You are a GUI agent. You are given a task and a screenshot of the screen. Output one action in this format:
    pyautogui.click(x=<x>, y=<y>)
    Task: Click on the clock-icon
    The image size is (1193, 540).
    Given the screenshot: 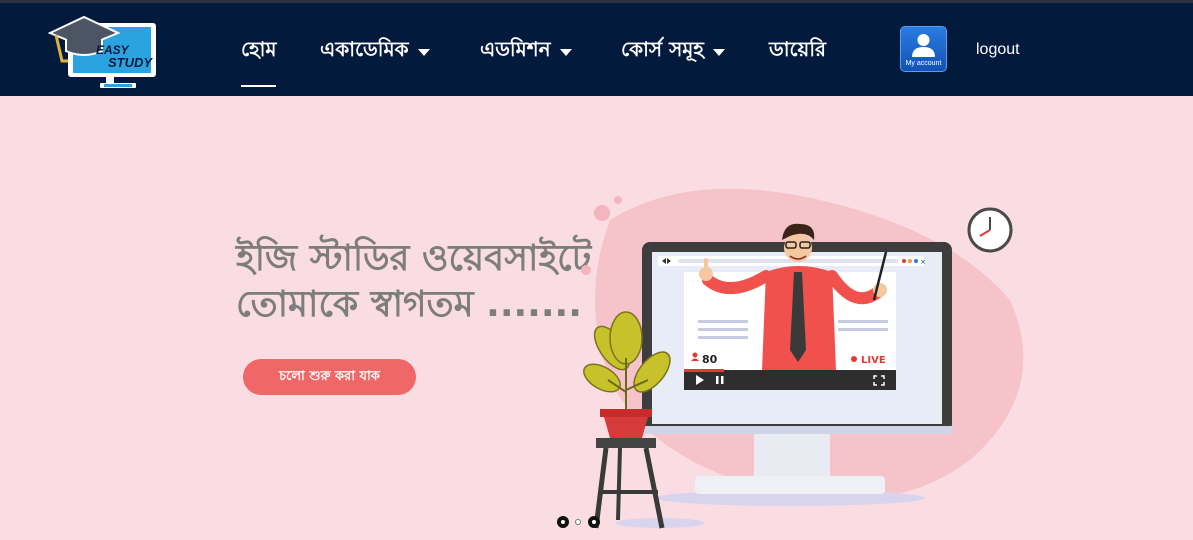 What is the action you would take?
    pyautogui.click(x=990, y=230)
    